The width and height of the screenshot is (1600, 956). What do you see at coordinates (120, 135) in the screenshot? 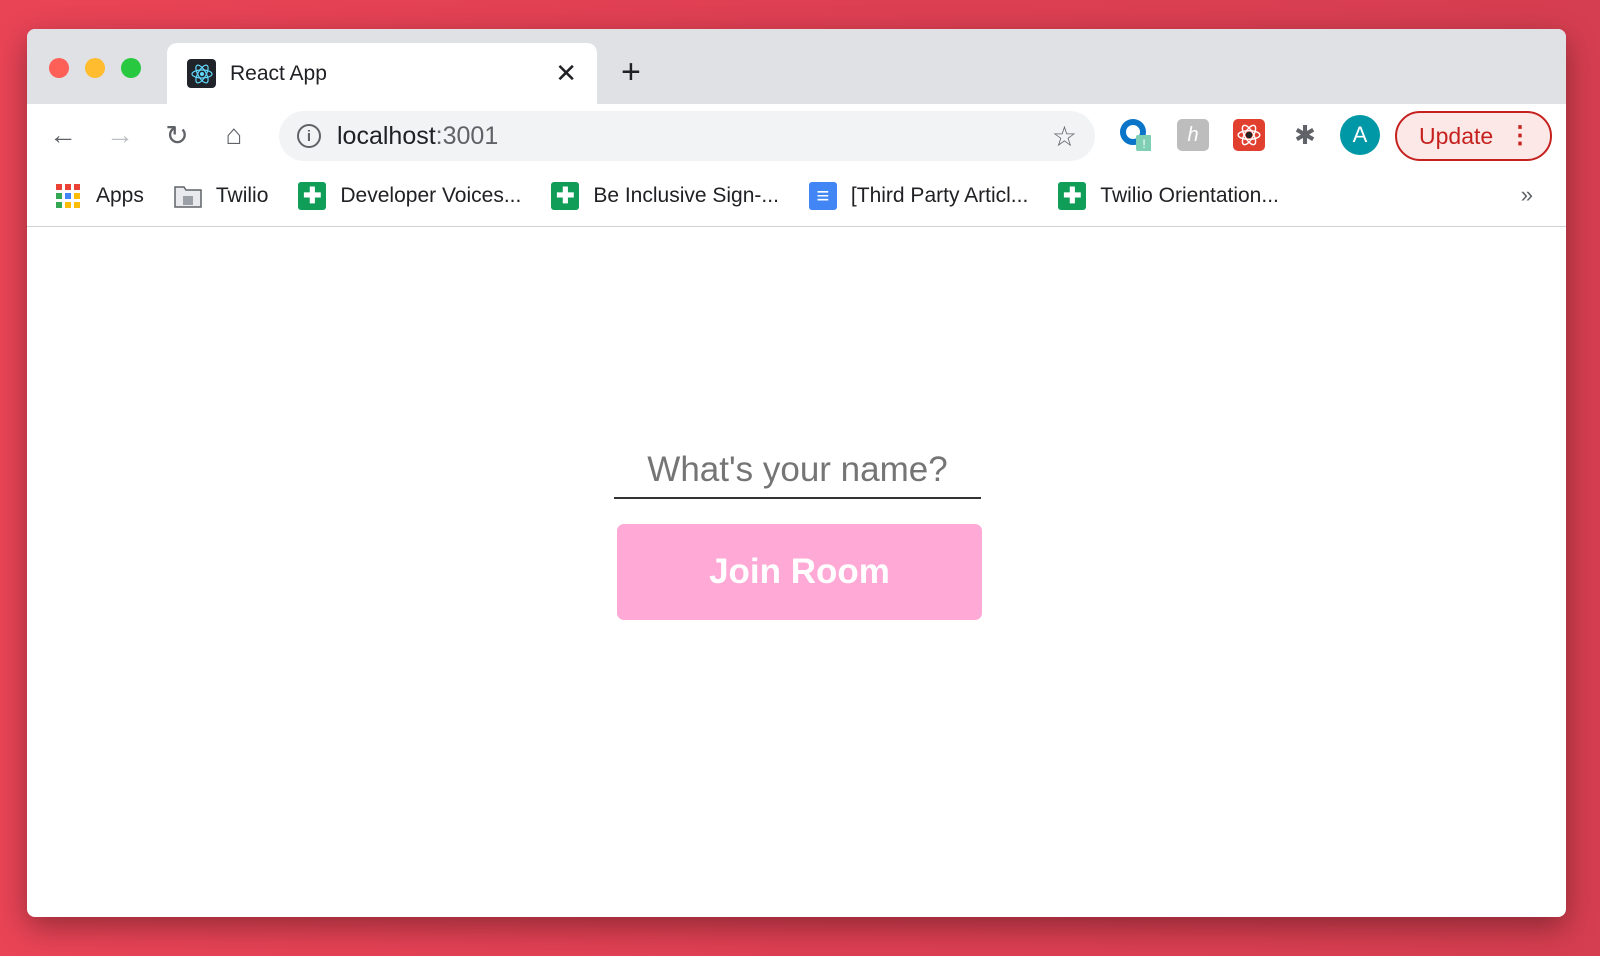
I see `forward-button: →` at bounding box center [120, 135].